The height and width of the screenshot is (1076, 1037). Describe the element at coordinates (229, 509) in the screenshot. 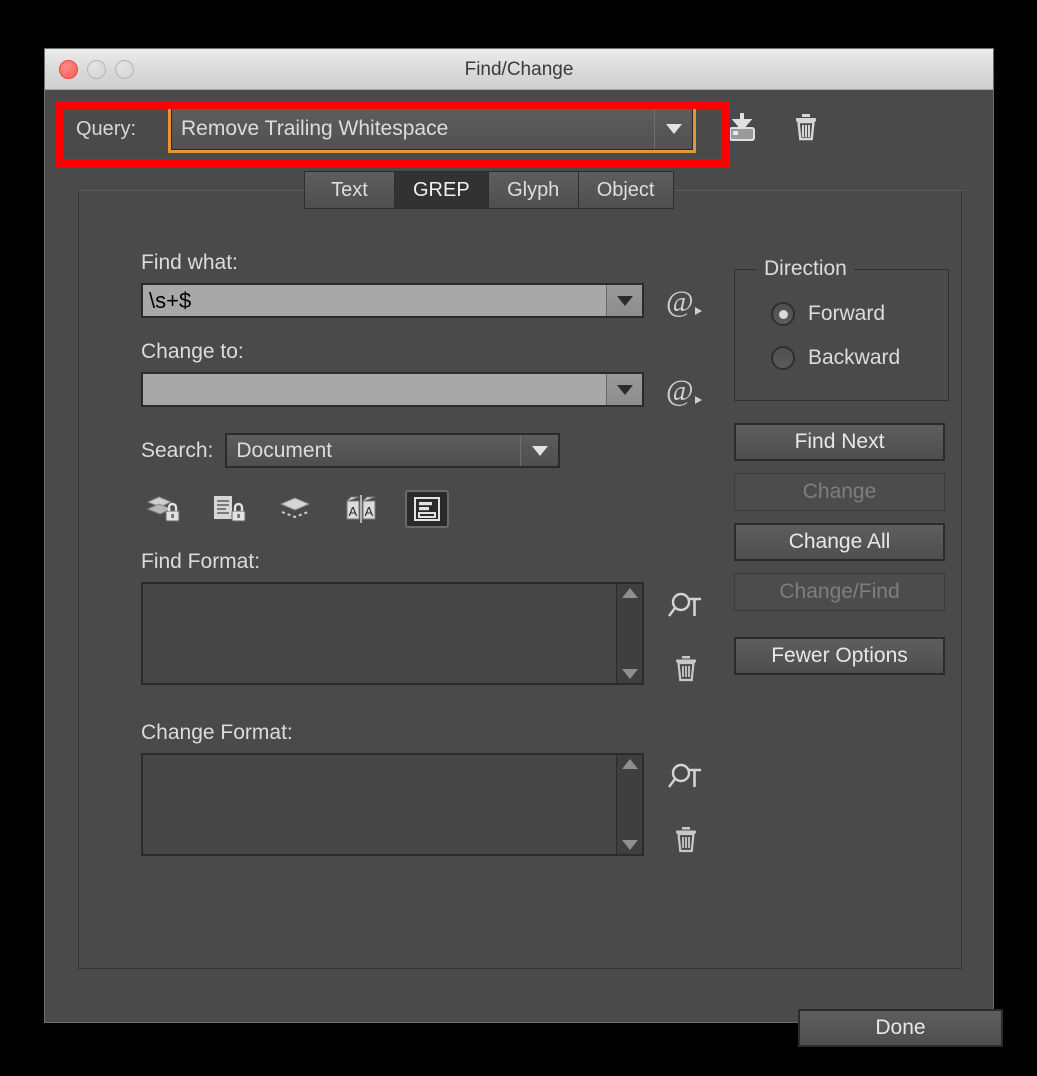

I see `include-locked-stories-icon` at that location.